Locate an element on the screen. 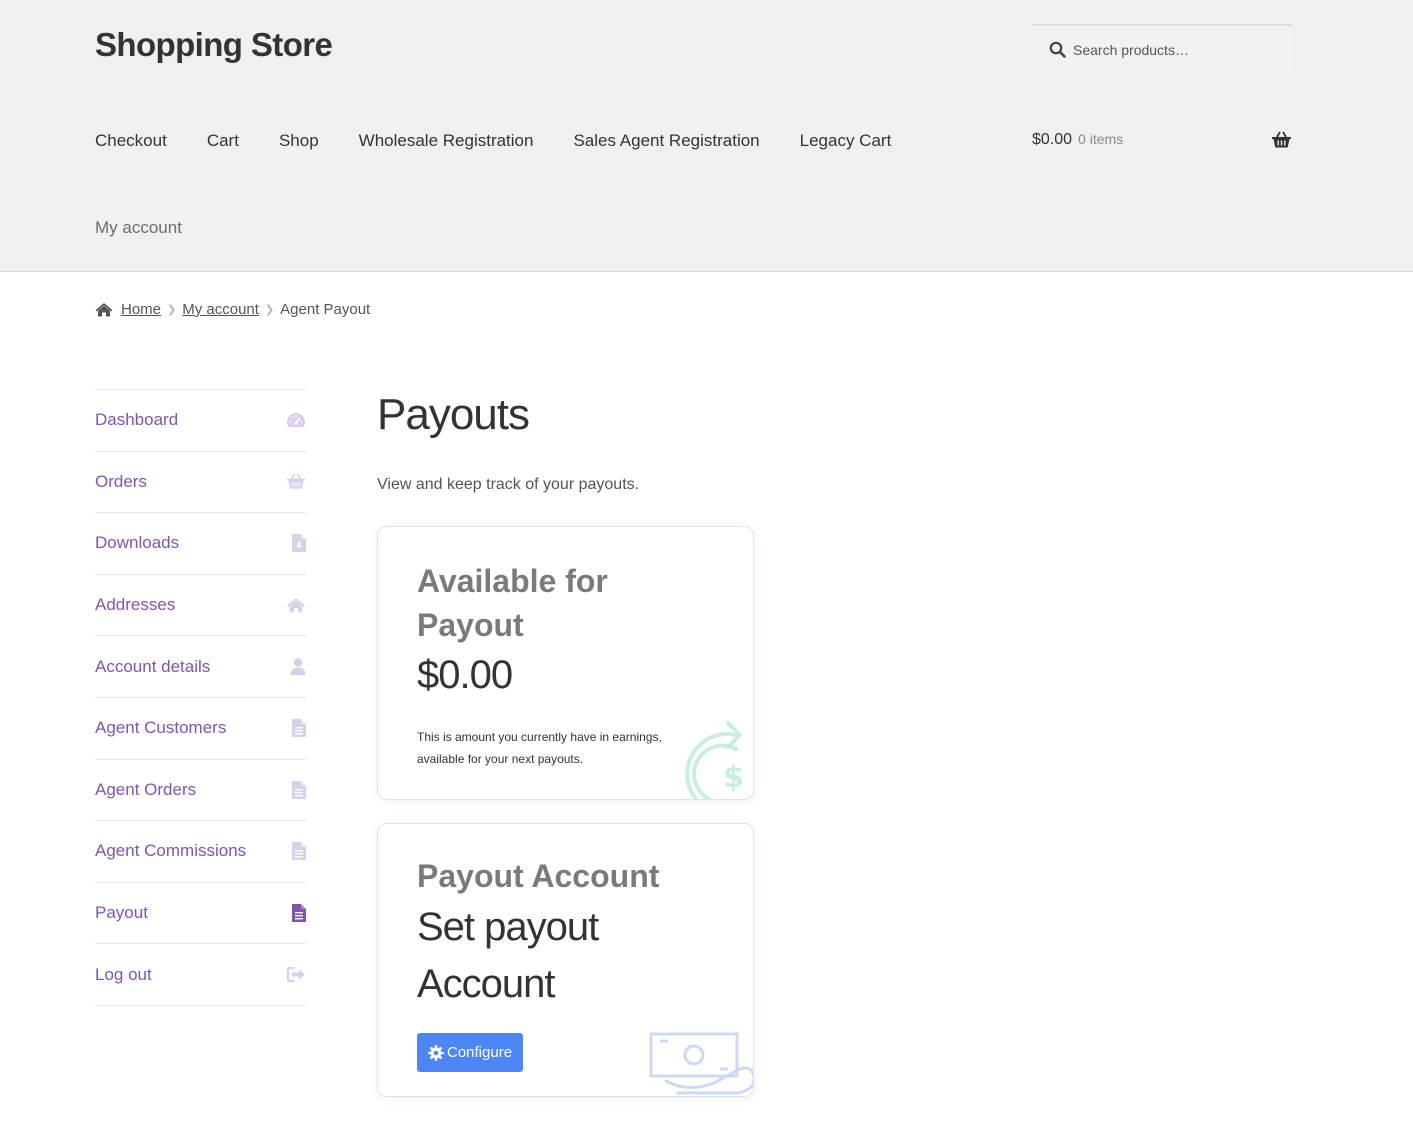 Image resolution: width=1413 pixels, height=1141 pixels. nav-item-sales-agent-registration: Sales Agent Registration is located at coordinates (666, 141).